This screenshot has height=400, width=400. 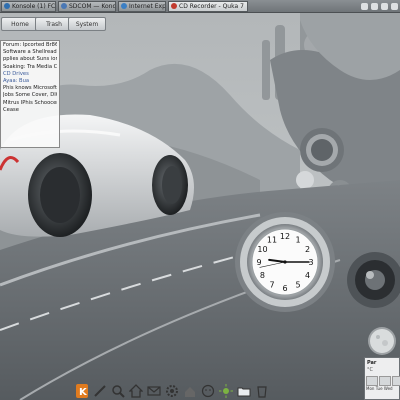 I want to click on news-item: Soaking: Tra Media CI inexed, so click(x=30, y=67).